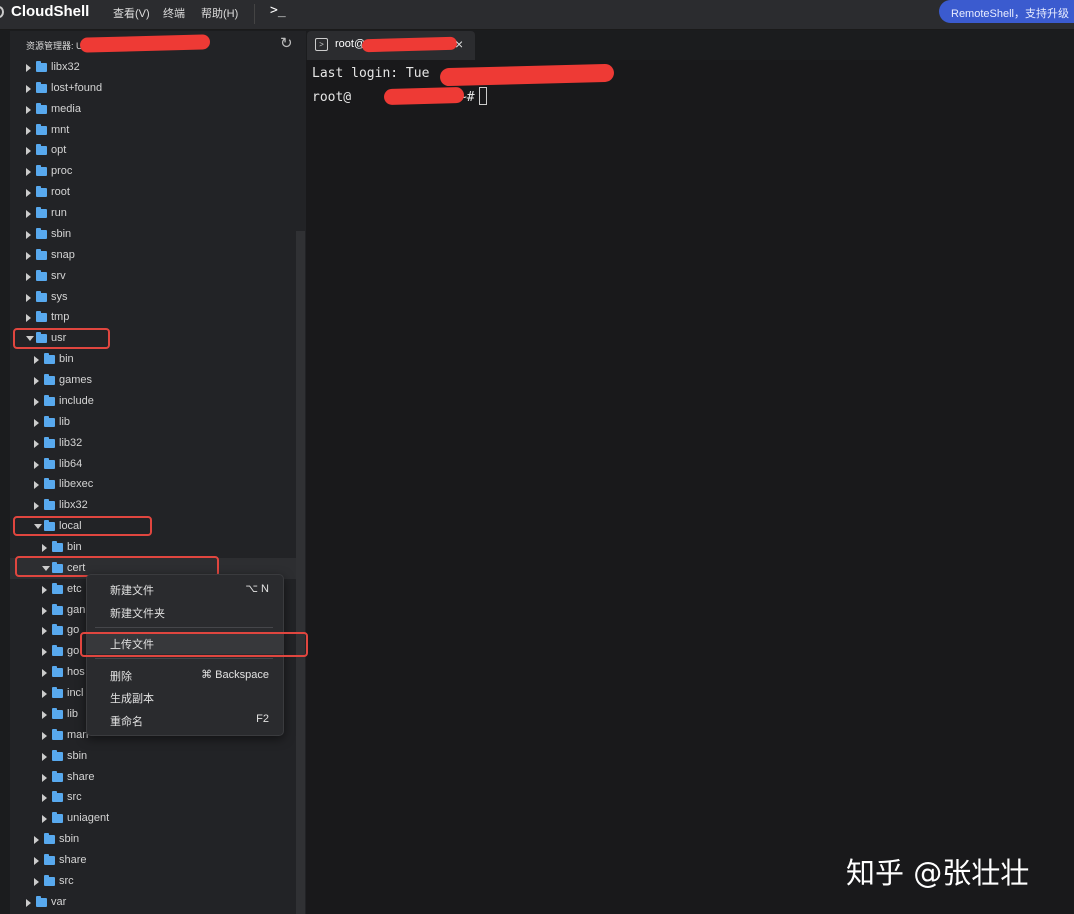 This screenshot has height=914, width=1074. Describe the element at coordinates (153, 422) in the screenshot. I see `tree-item: lib` at that location.